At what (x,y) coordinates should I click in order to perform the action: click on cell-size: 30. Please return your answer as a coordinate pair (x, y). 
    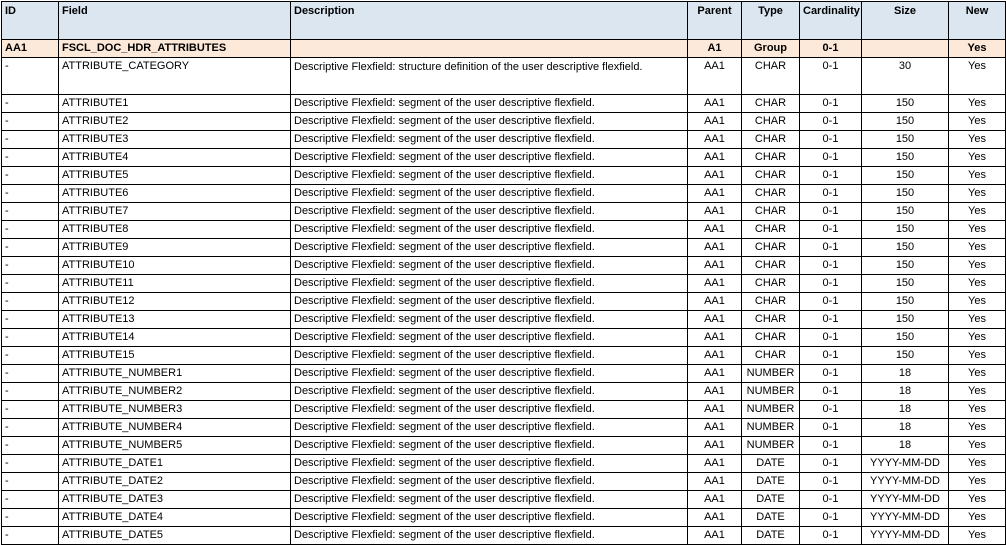
    Looking at the image, I should click on (905, 76).